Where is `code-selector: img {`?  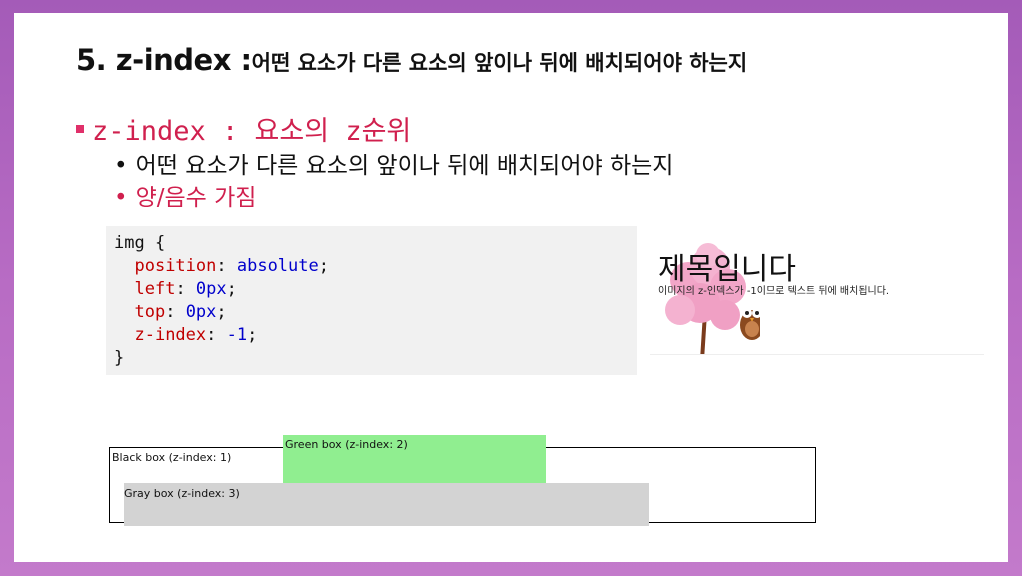 code-selector: img { is located at coordinates (140, 243).